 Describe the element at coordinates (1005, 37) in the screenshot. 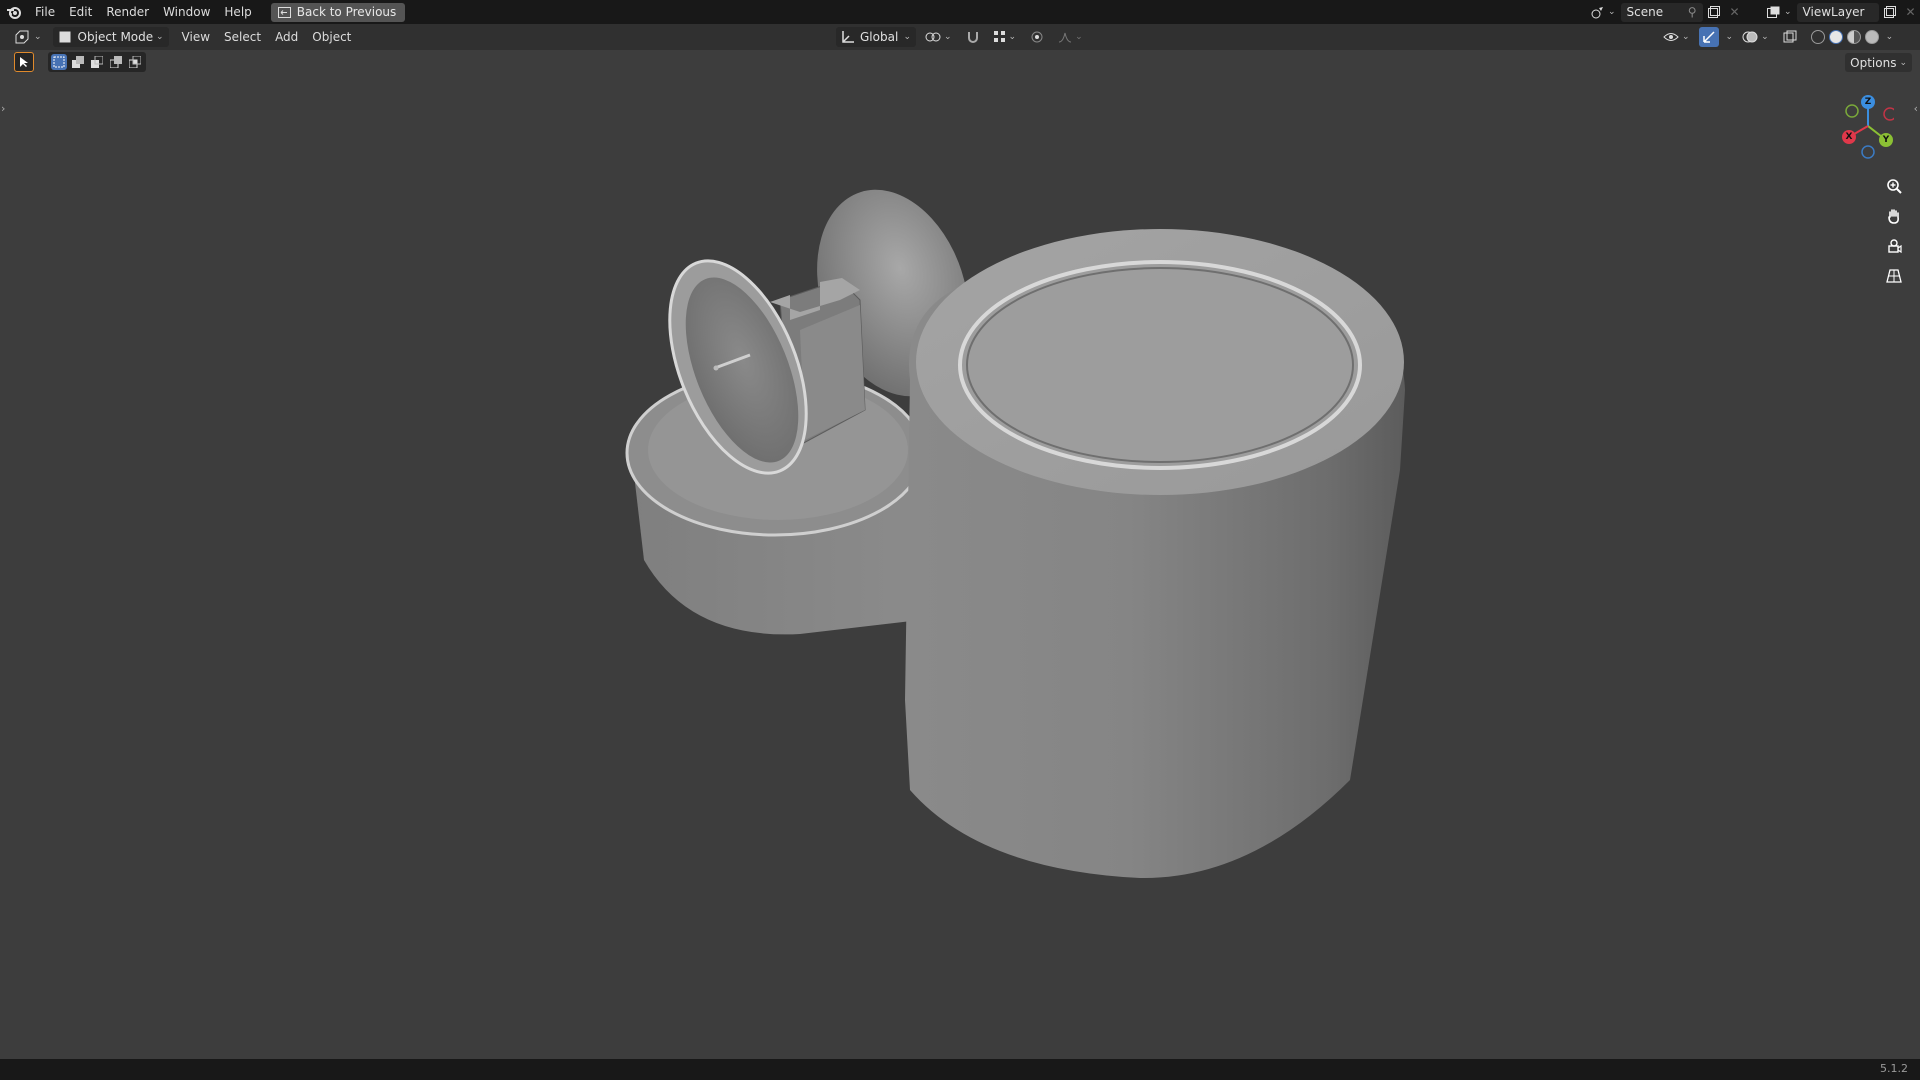

I see `snap-target-icon: ⌄` at that location.